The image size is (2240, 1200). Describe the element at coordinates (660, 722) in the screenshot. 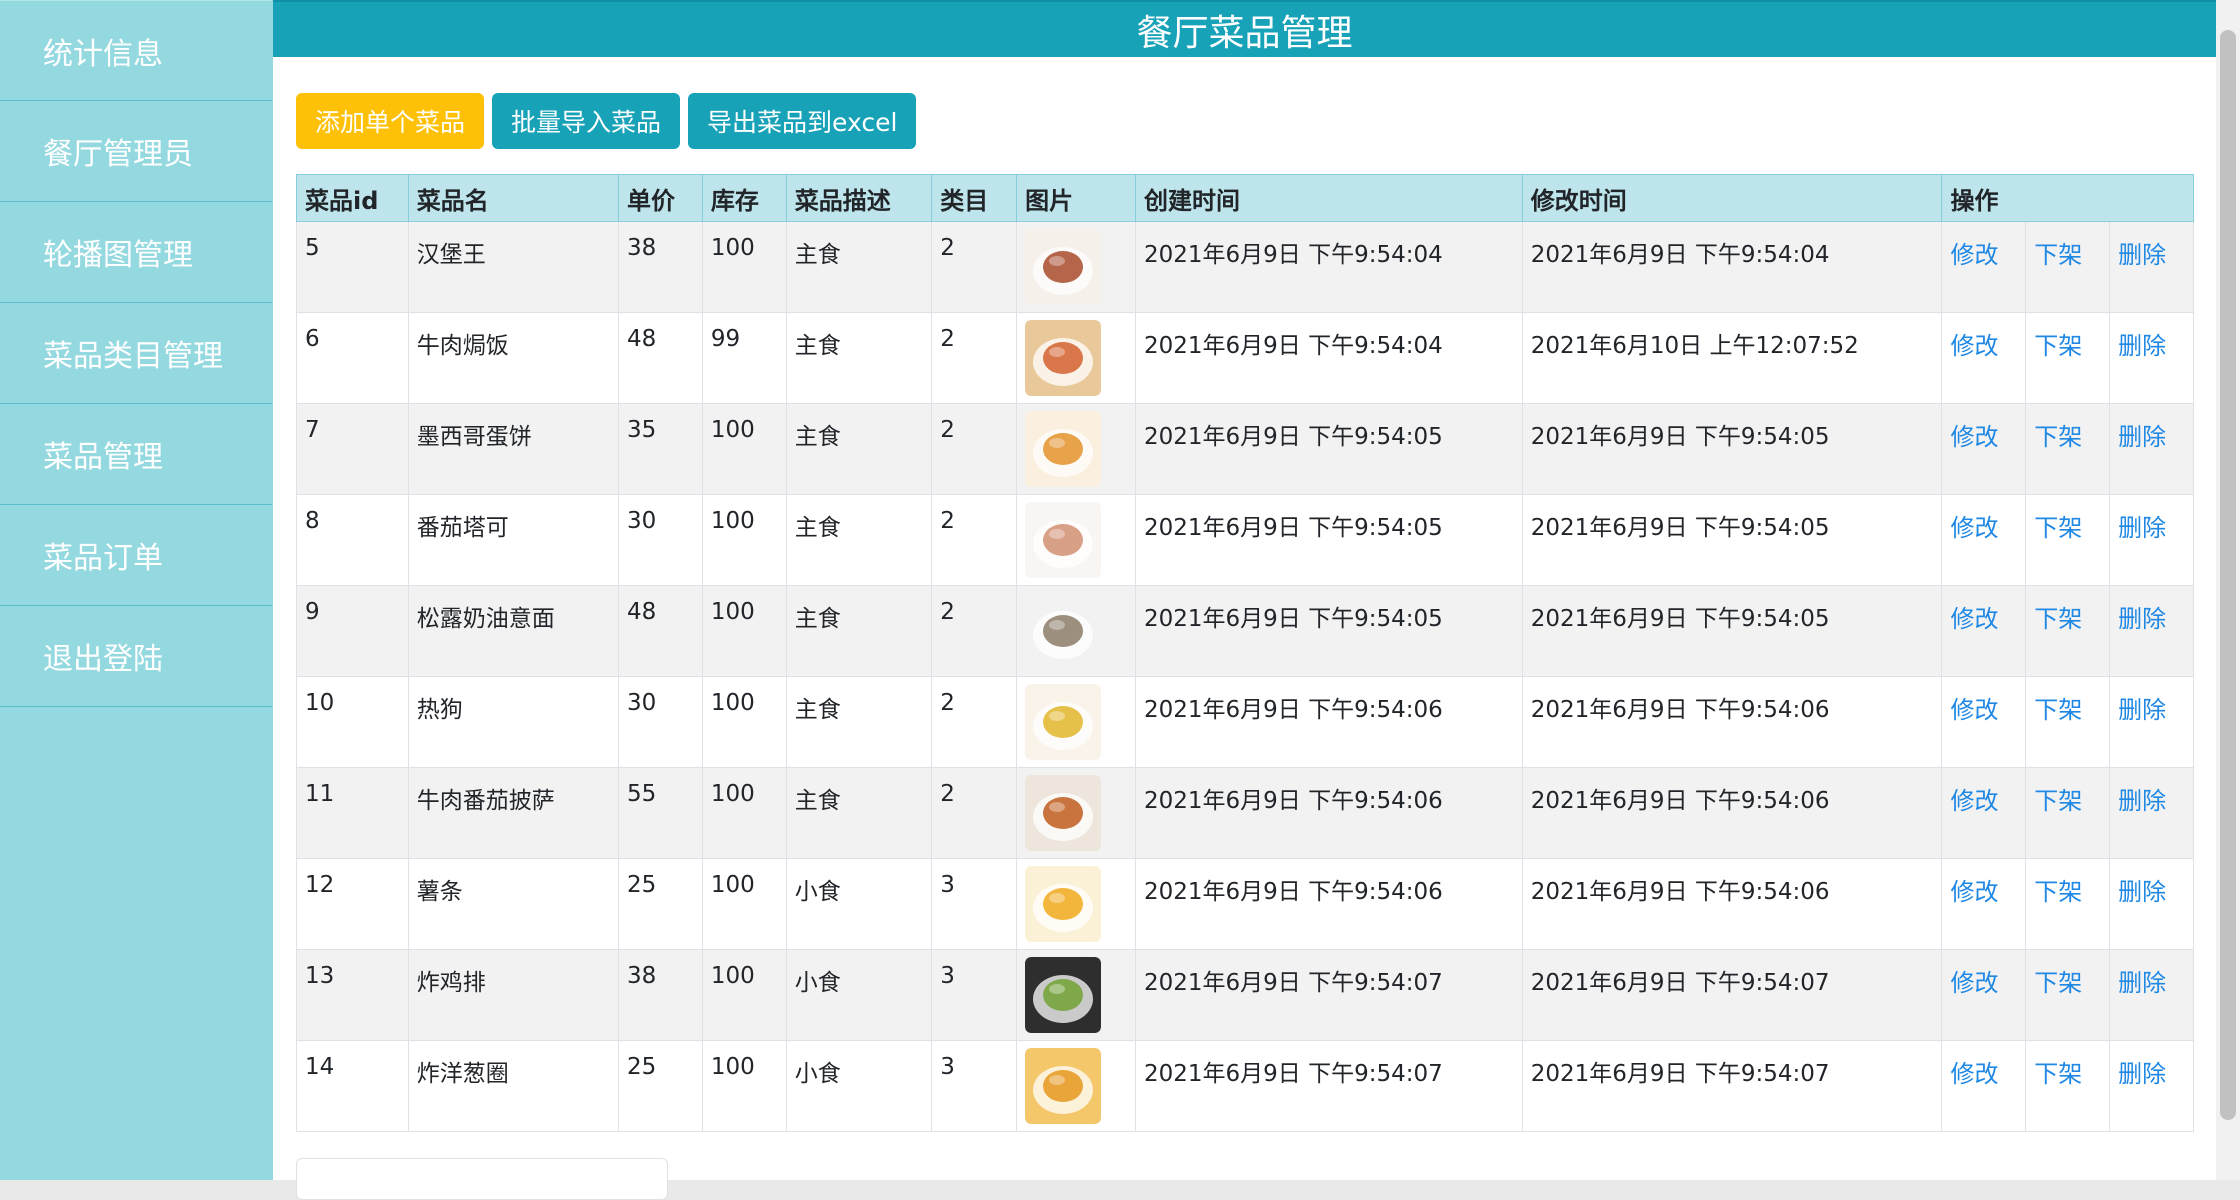

I see `cell-price: 30` at that location.